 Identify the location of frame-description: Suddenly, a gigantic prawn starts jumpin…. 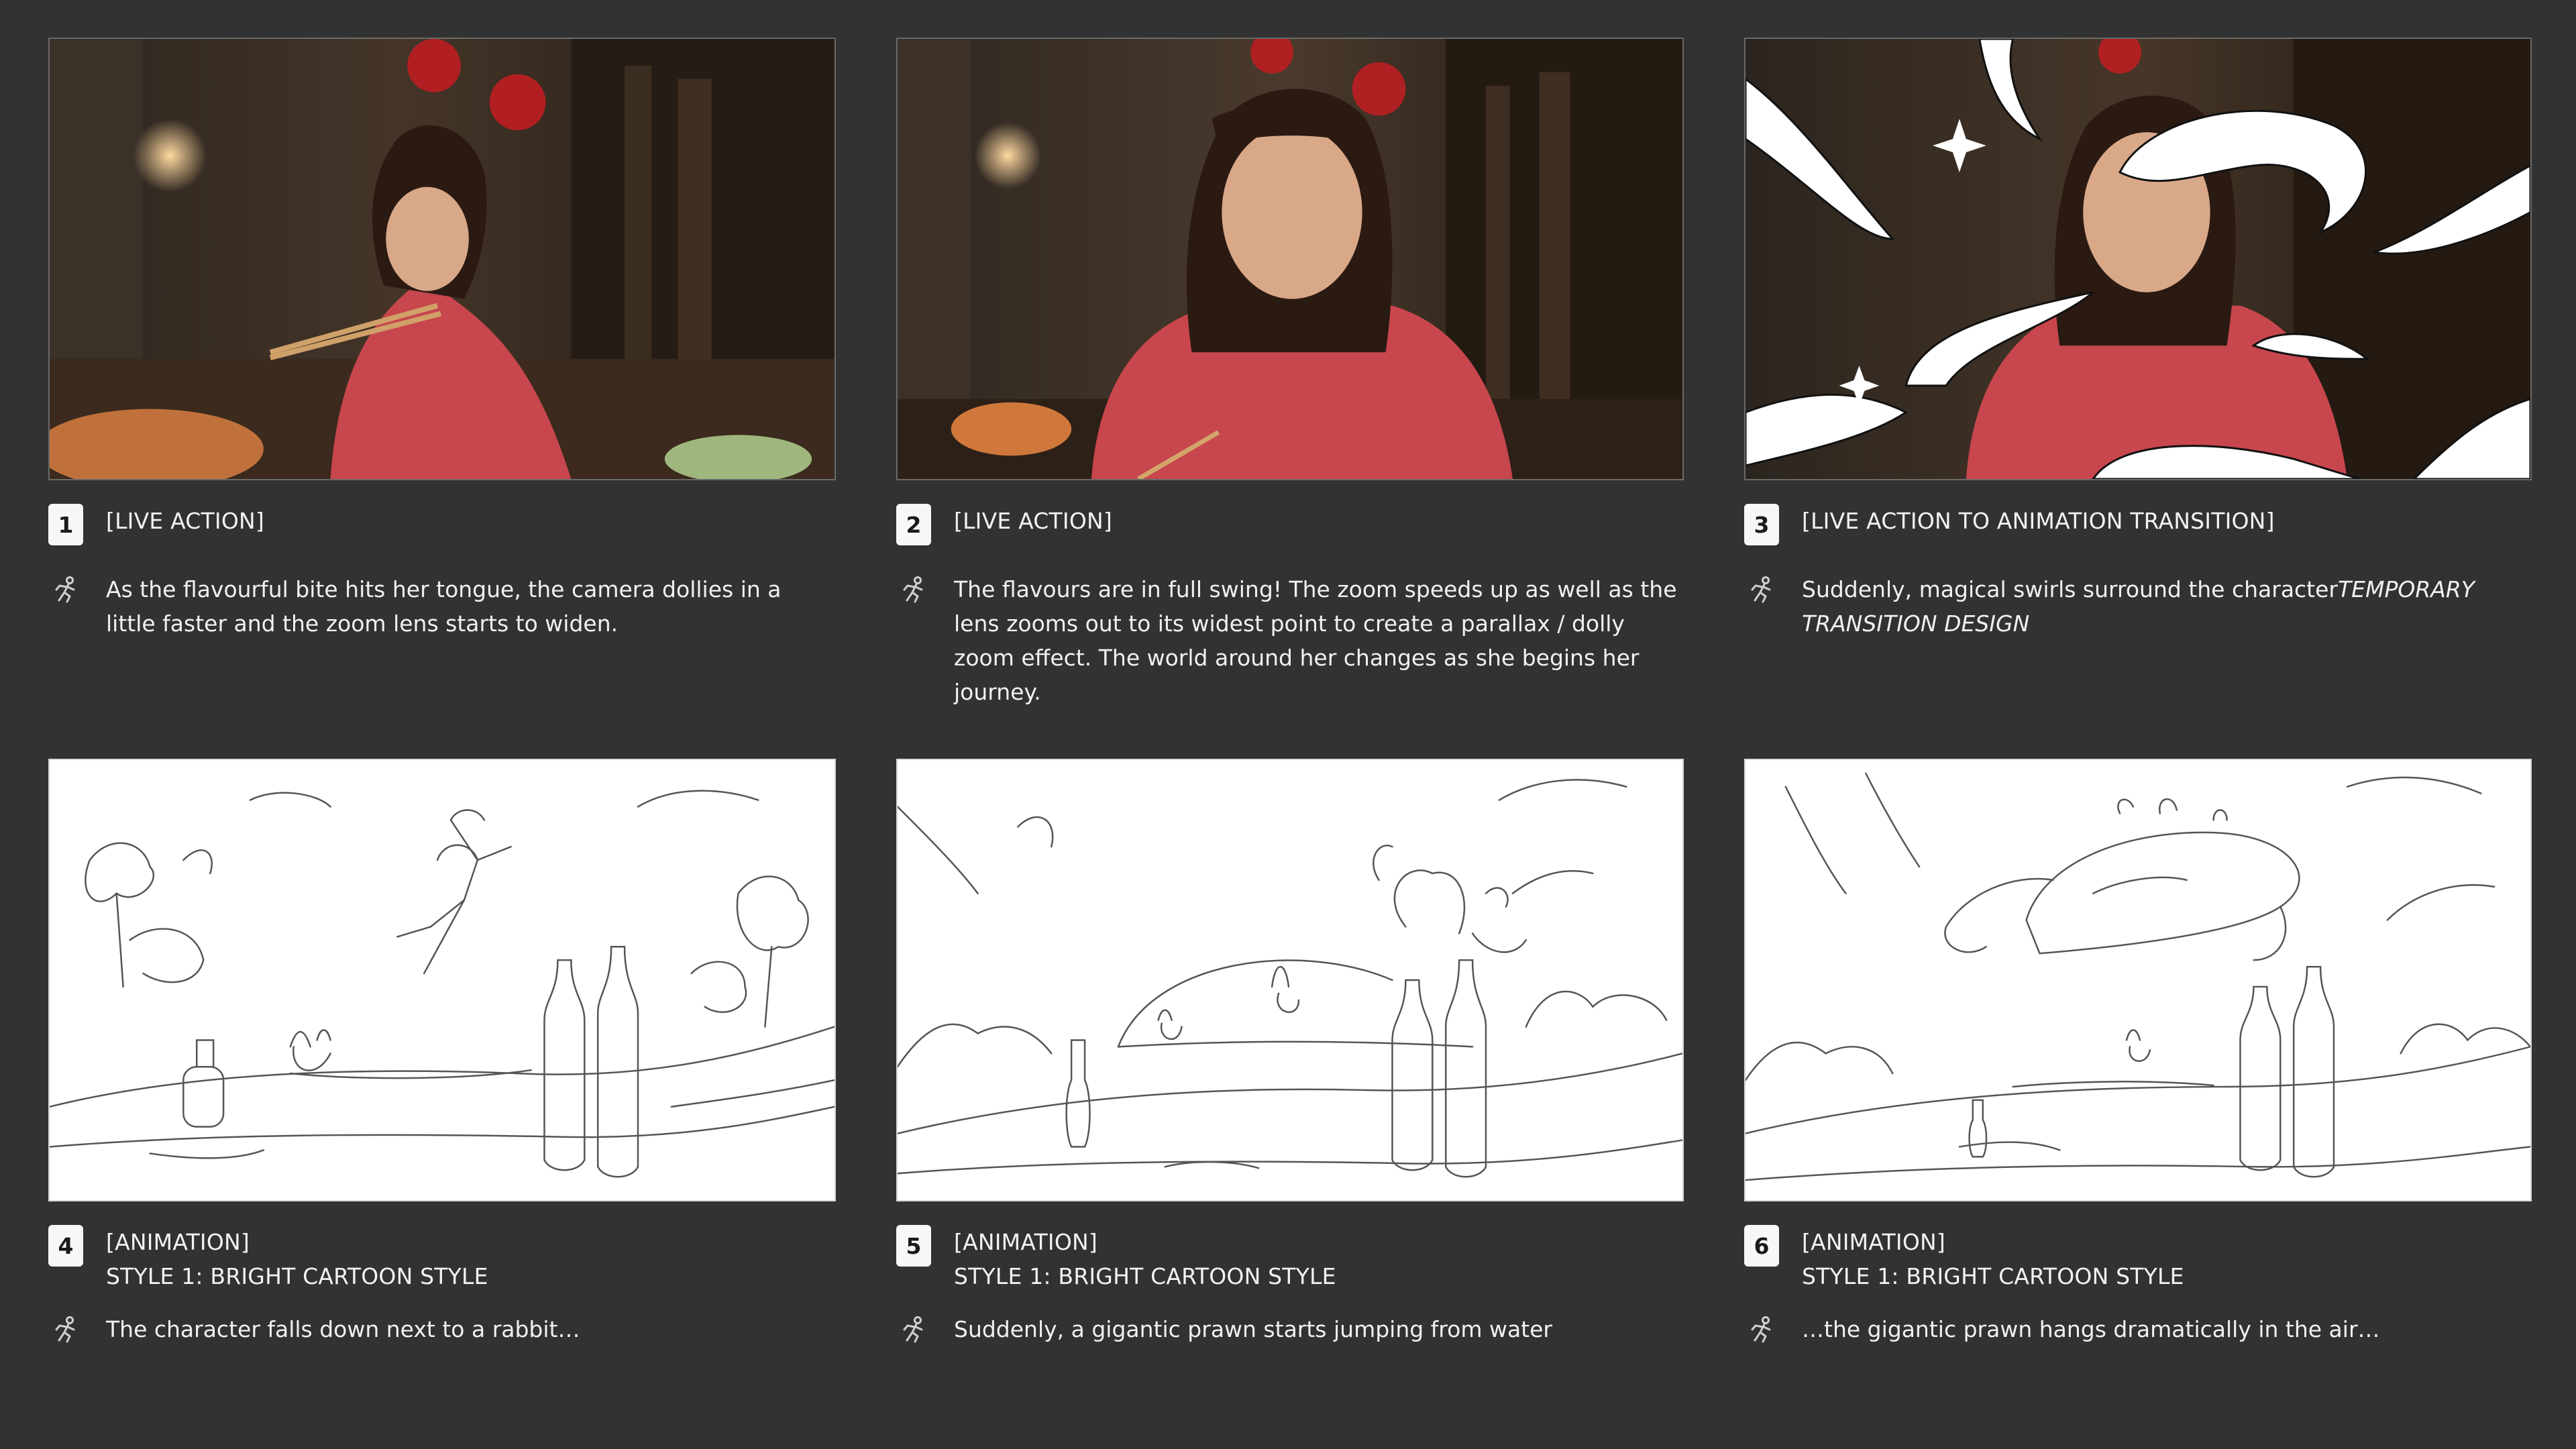
(1253, 1329).